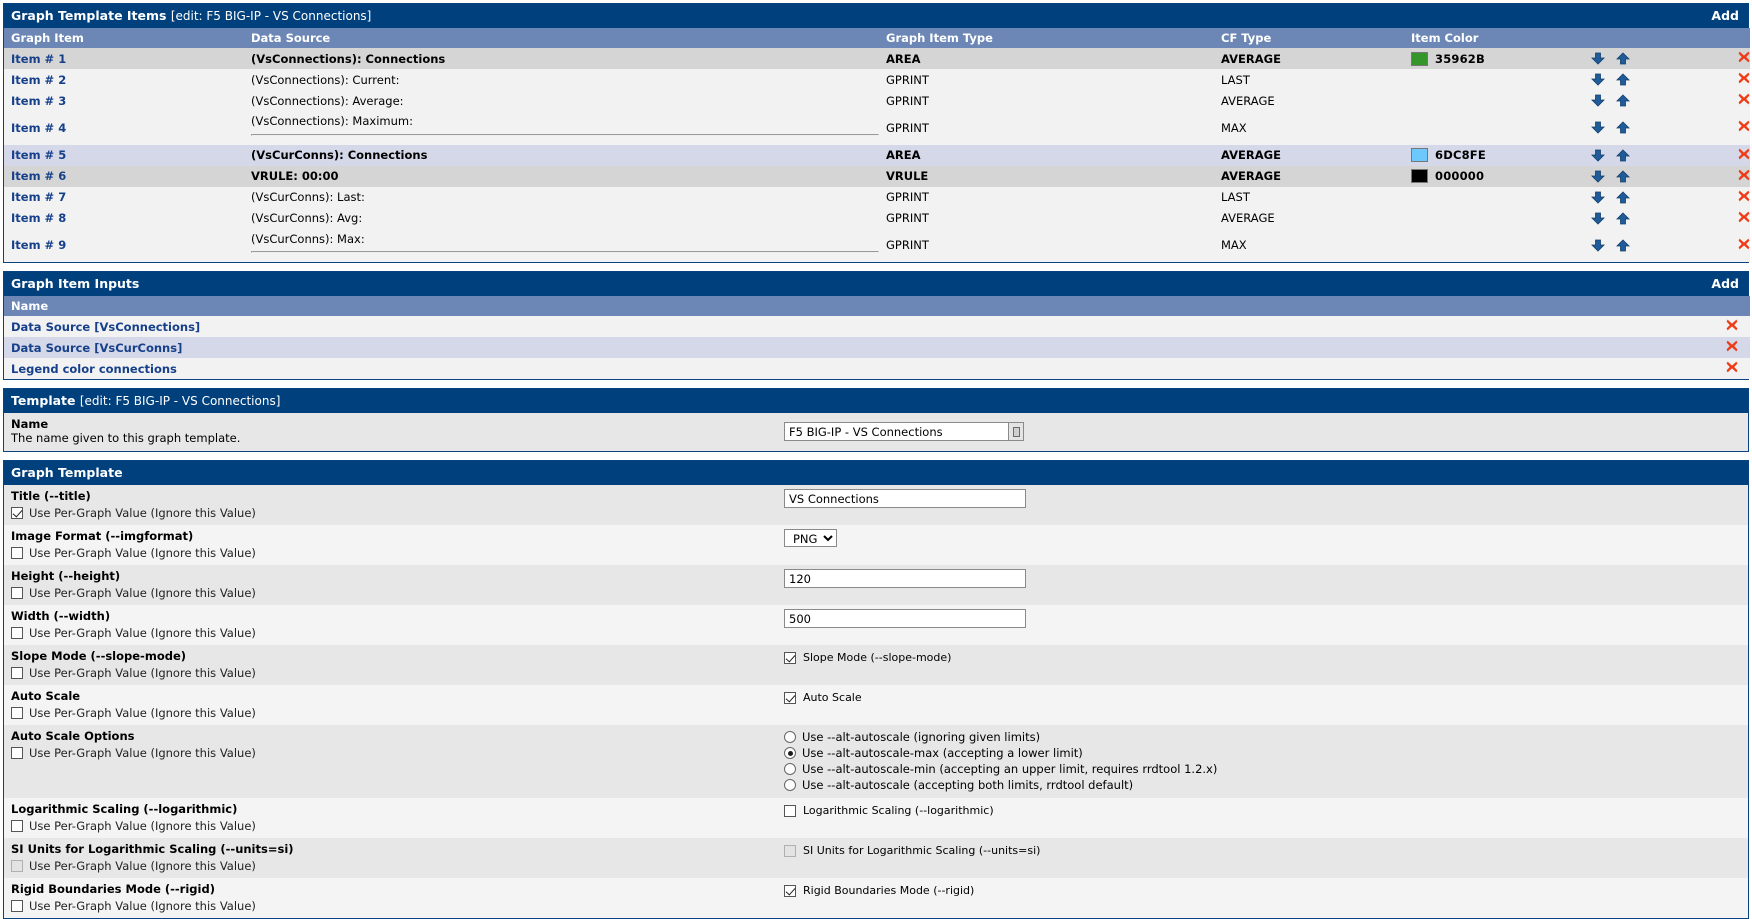  I want to click on graph-item-link: Item # 8, so click(38, 218).